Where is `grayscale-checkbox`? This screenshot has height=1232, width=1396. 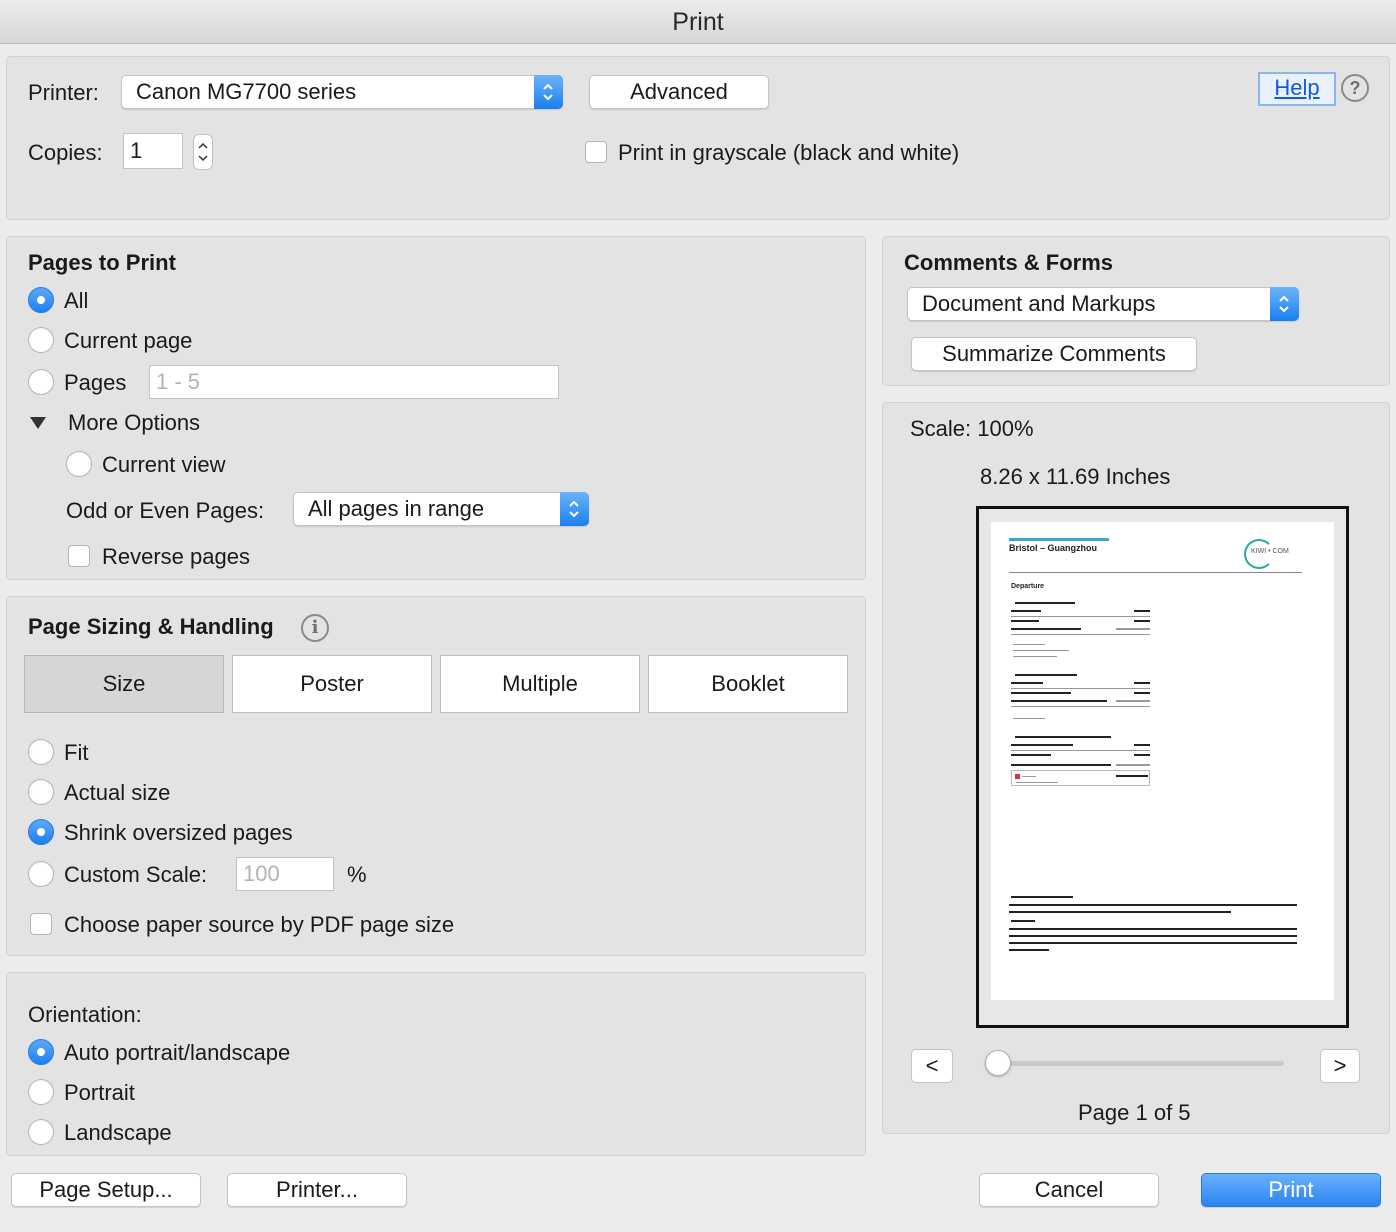
grayscale-checkbox is located at coordinates (596, 152).